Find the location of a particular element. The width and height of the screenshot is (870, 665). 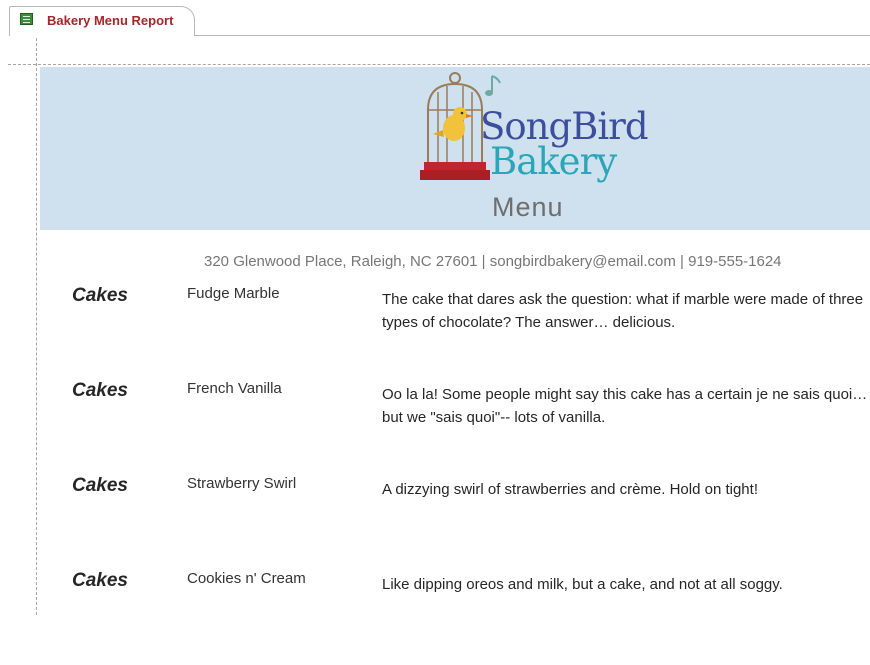

tab-bakery-menu-report: Bakery Menu Report is located at coordinates (102, 21).